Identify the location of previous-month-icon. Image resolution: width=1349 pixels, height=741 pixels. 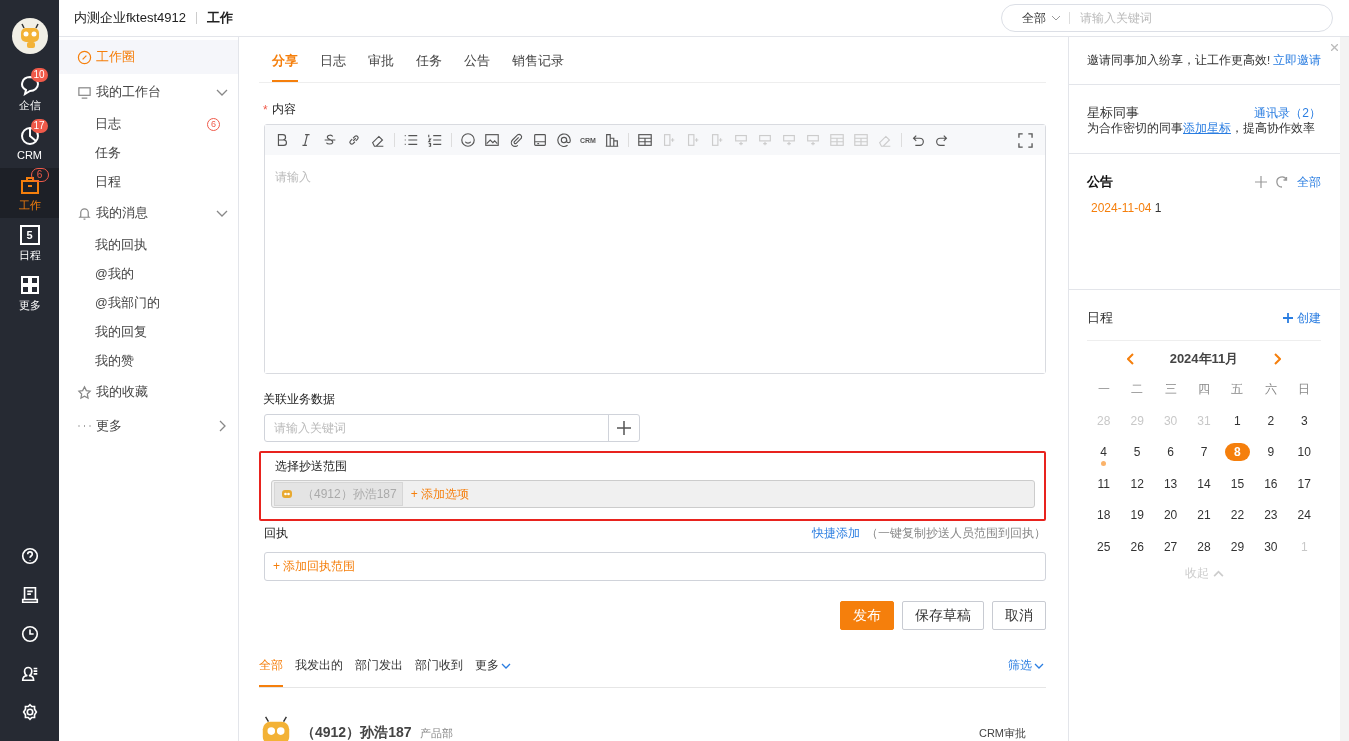
(1130, 359).